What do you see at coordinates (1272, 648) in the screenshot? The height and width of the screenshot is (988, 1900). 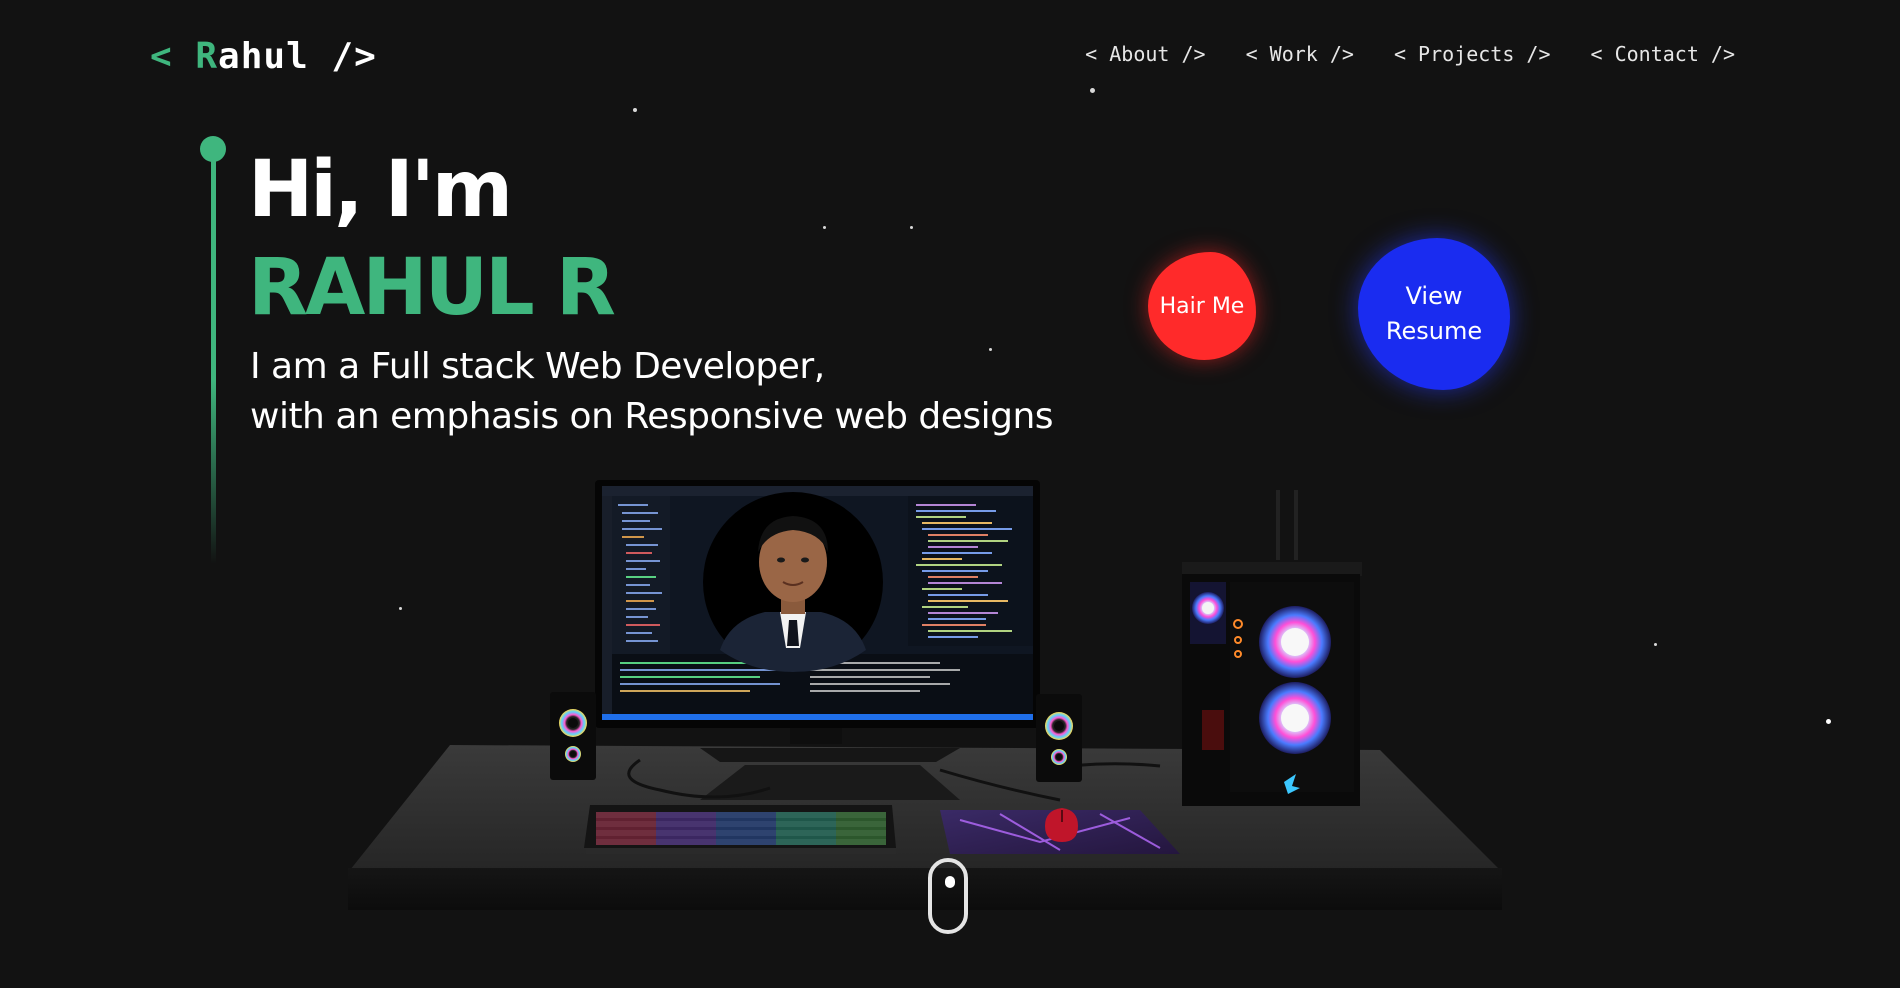 I see `pc-tower` at bounding box center [1272, 648].